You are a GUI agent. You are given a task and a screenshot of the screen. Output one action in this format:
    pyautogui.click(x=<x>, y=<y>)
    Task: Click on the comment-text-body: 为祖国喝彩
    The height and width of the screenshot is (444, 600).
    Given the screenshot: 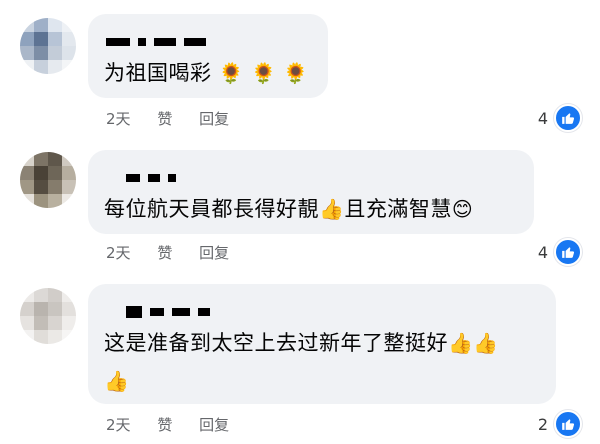 What is the action you would take?
    pyautogui.click(x=158, y=73)
    